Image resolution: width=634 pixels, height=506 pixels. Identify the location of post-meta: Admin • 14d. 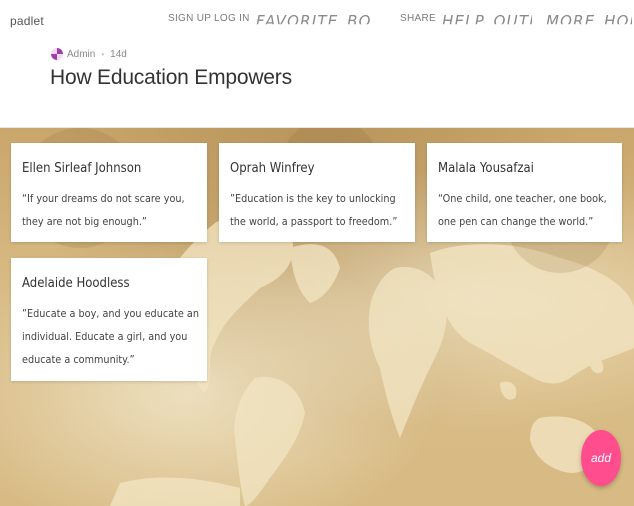
(89, 54).